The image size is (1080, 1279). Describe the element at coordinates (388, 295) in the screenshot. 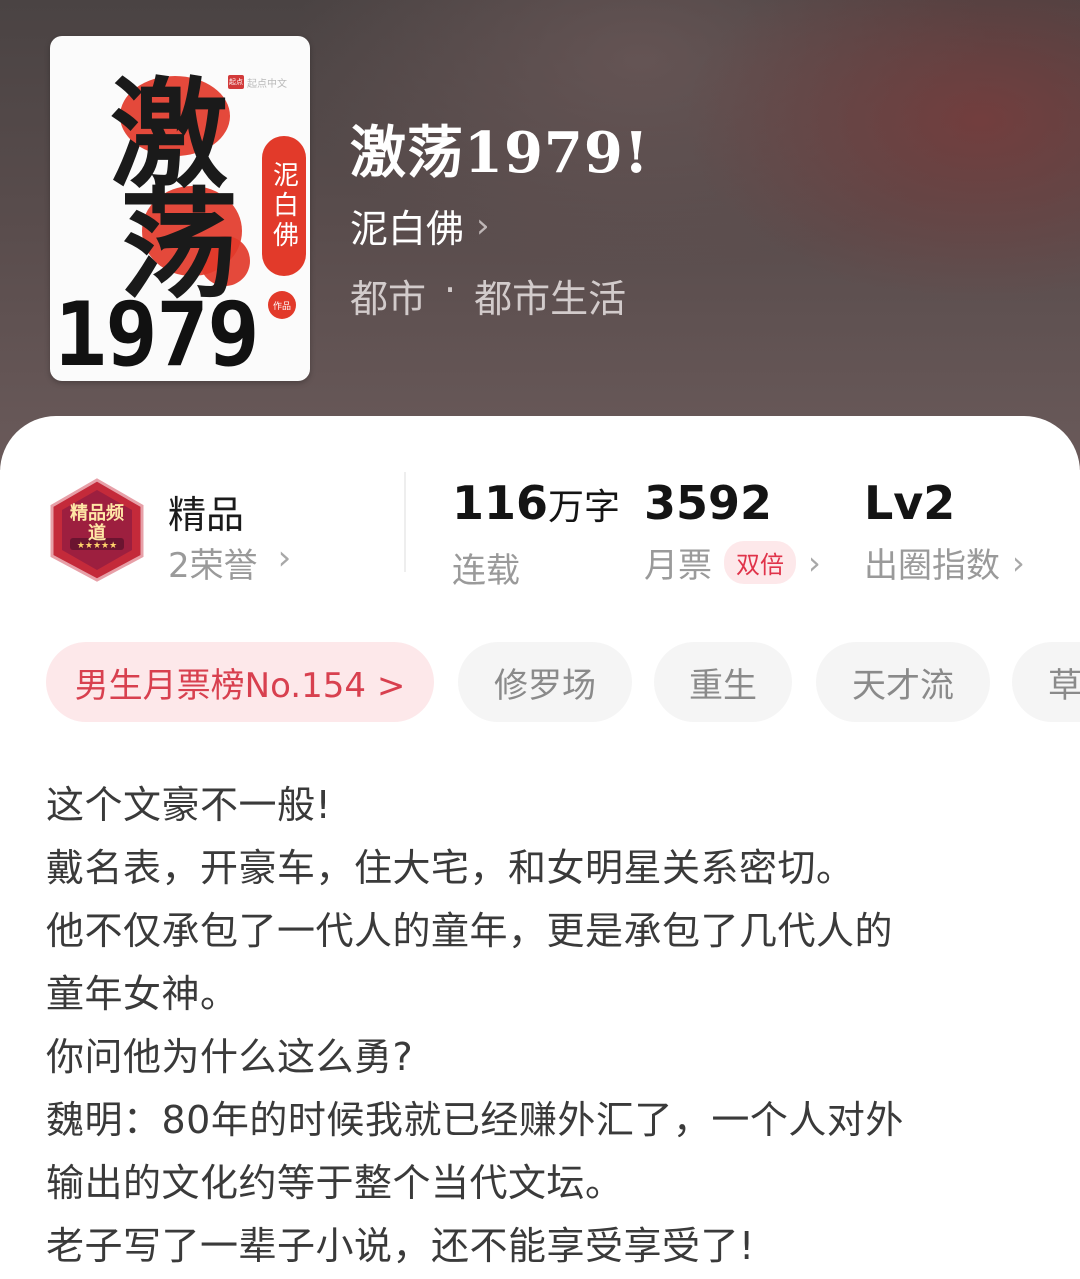

I see `genre-main: 都市` at that location.